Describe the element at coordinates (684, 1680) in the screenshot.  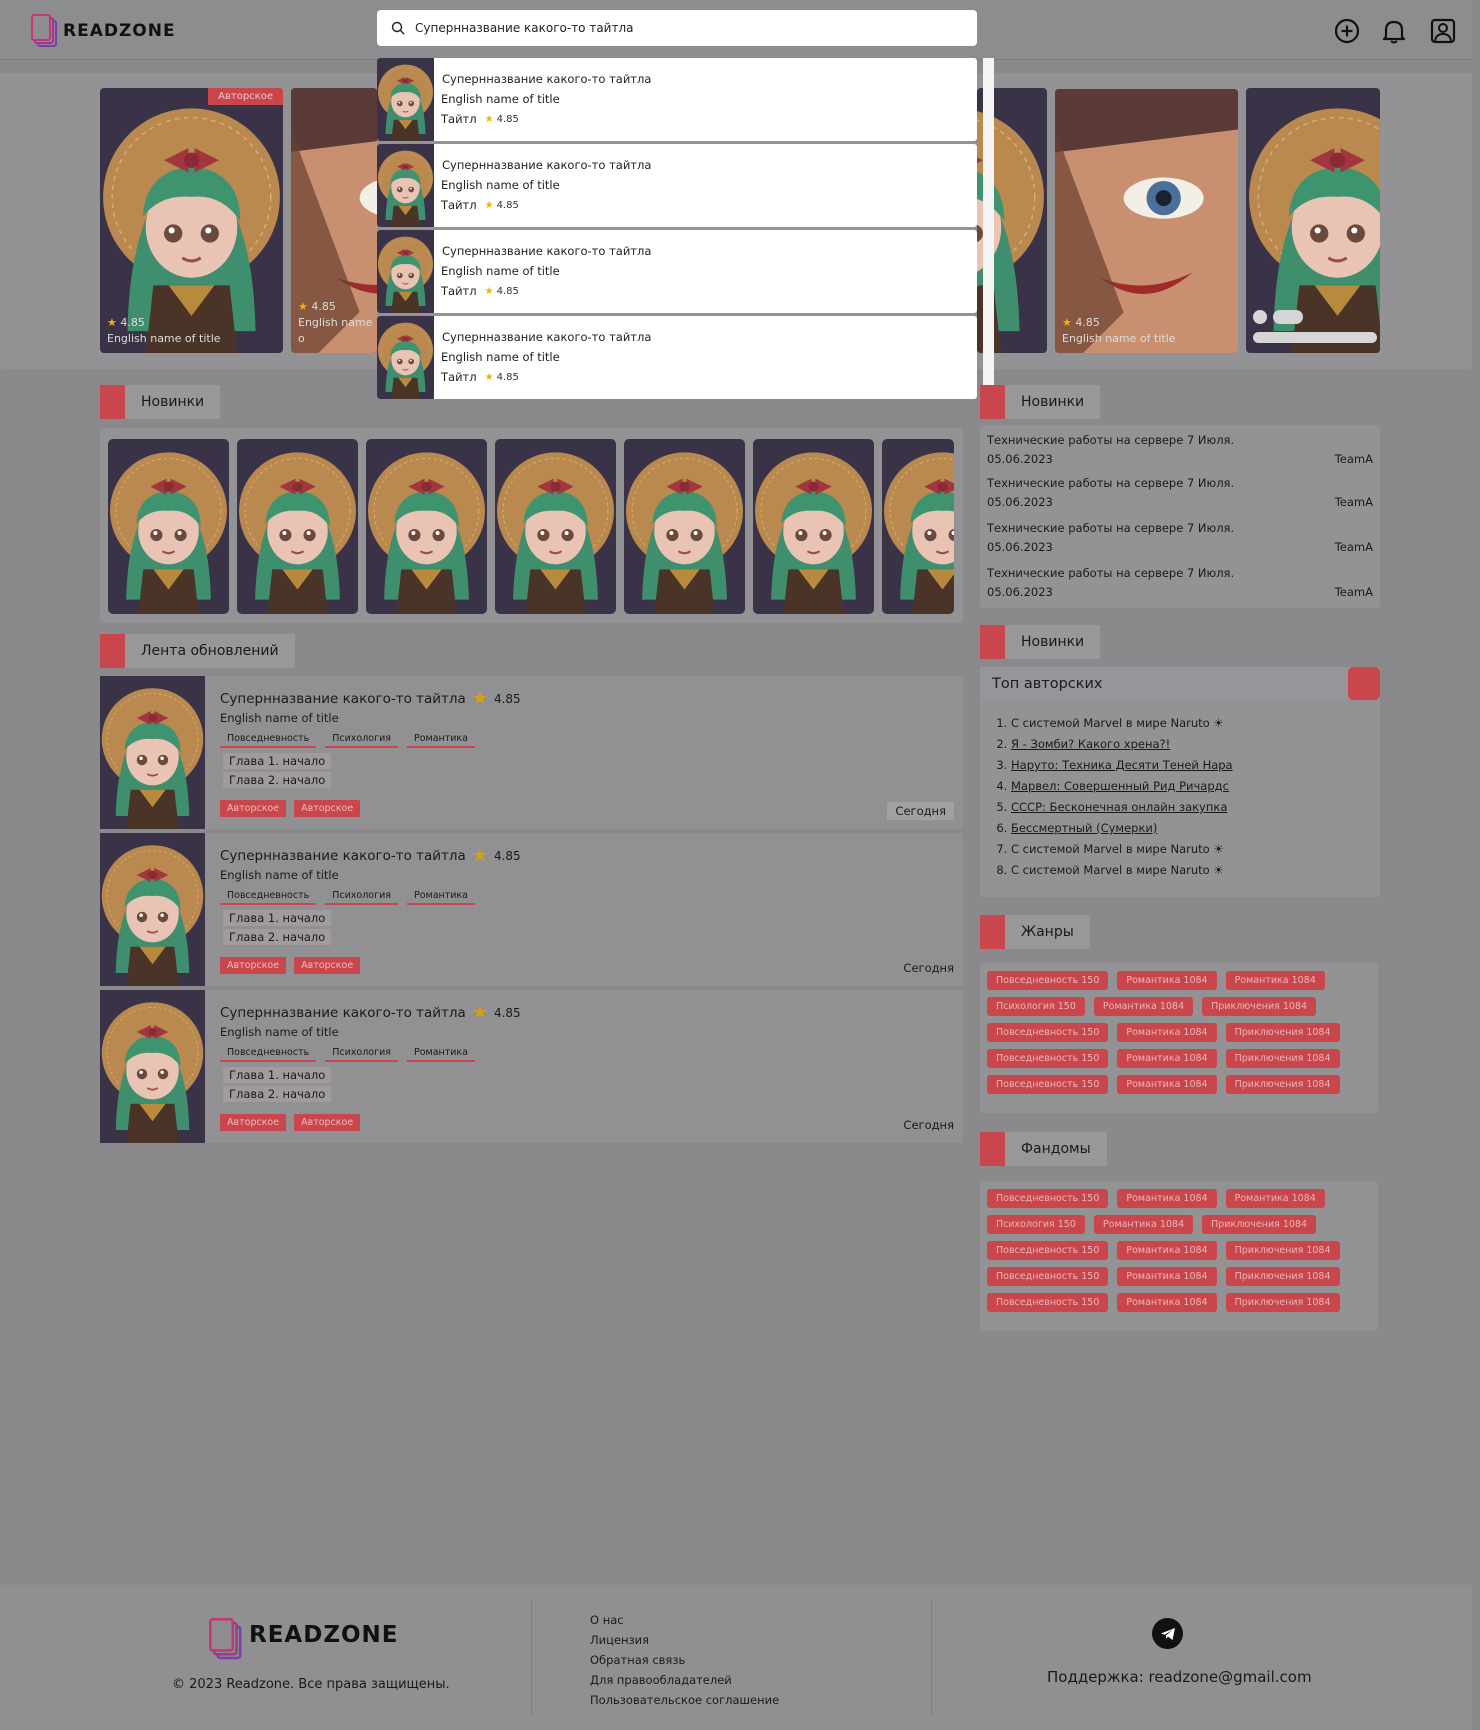
I see `footer-link-rightholders: Для правообладателей` at that location.